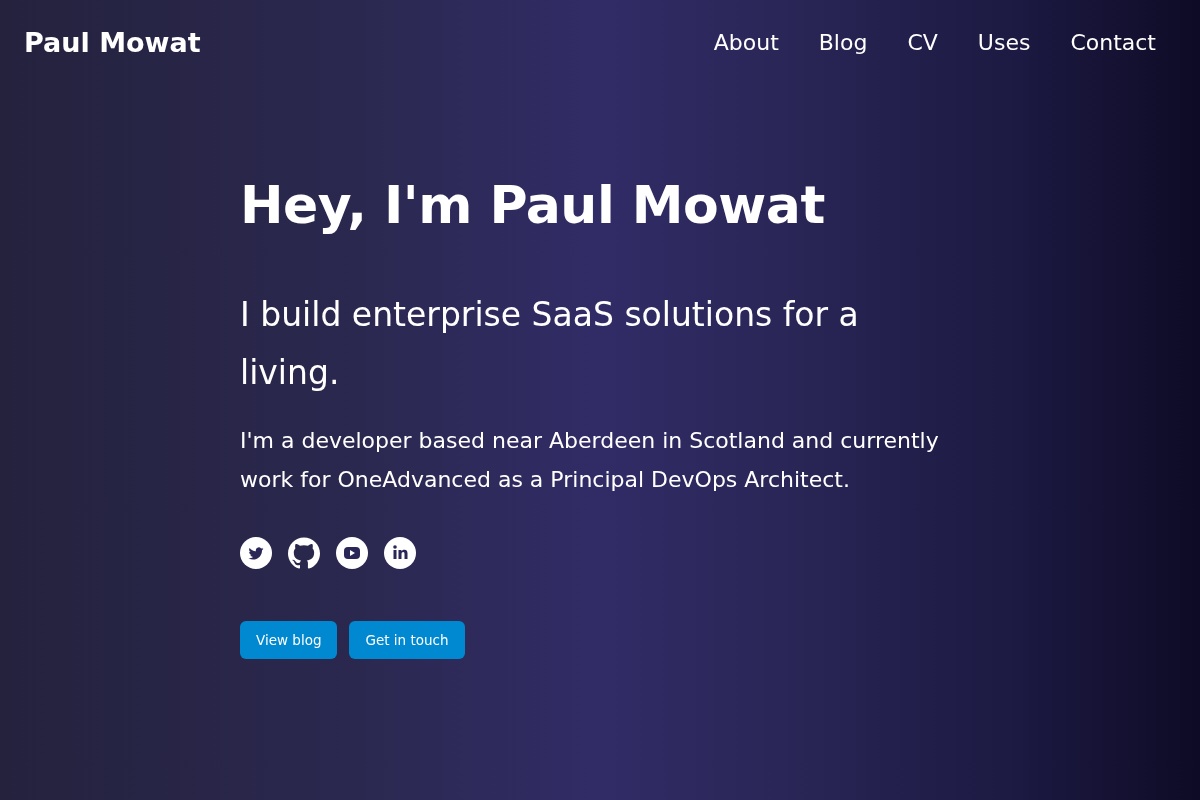 Image resolution: width=1200 pixels, height=800 pixels. What do you see at coordinates (112, 42) in the screenshot?
I see `site-title: Paul Mowat` at bounding box center [112, 42].